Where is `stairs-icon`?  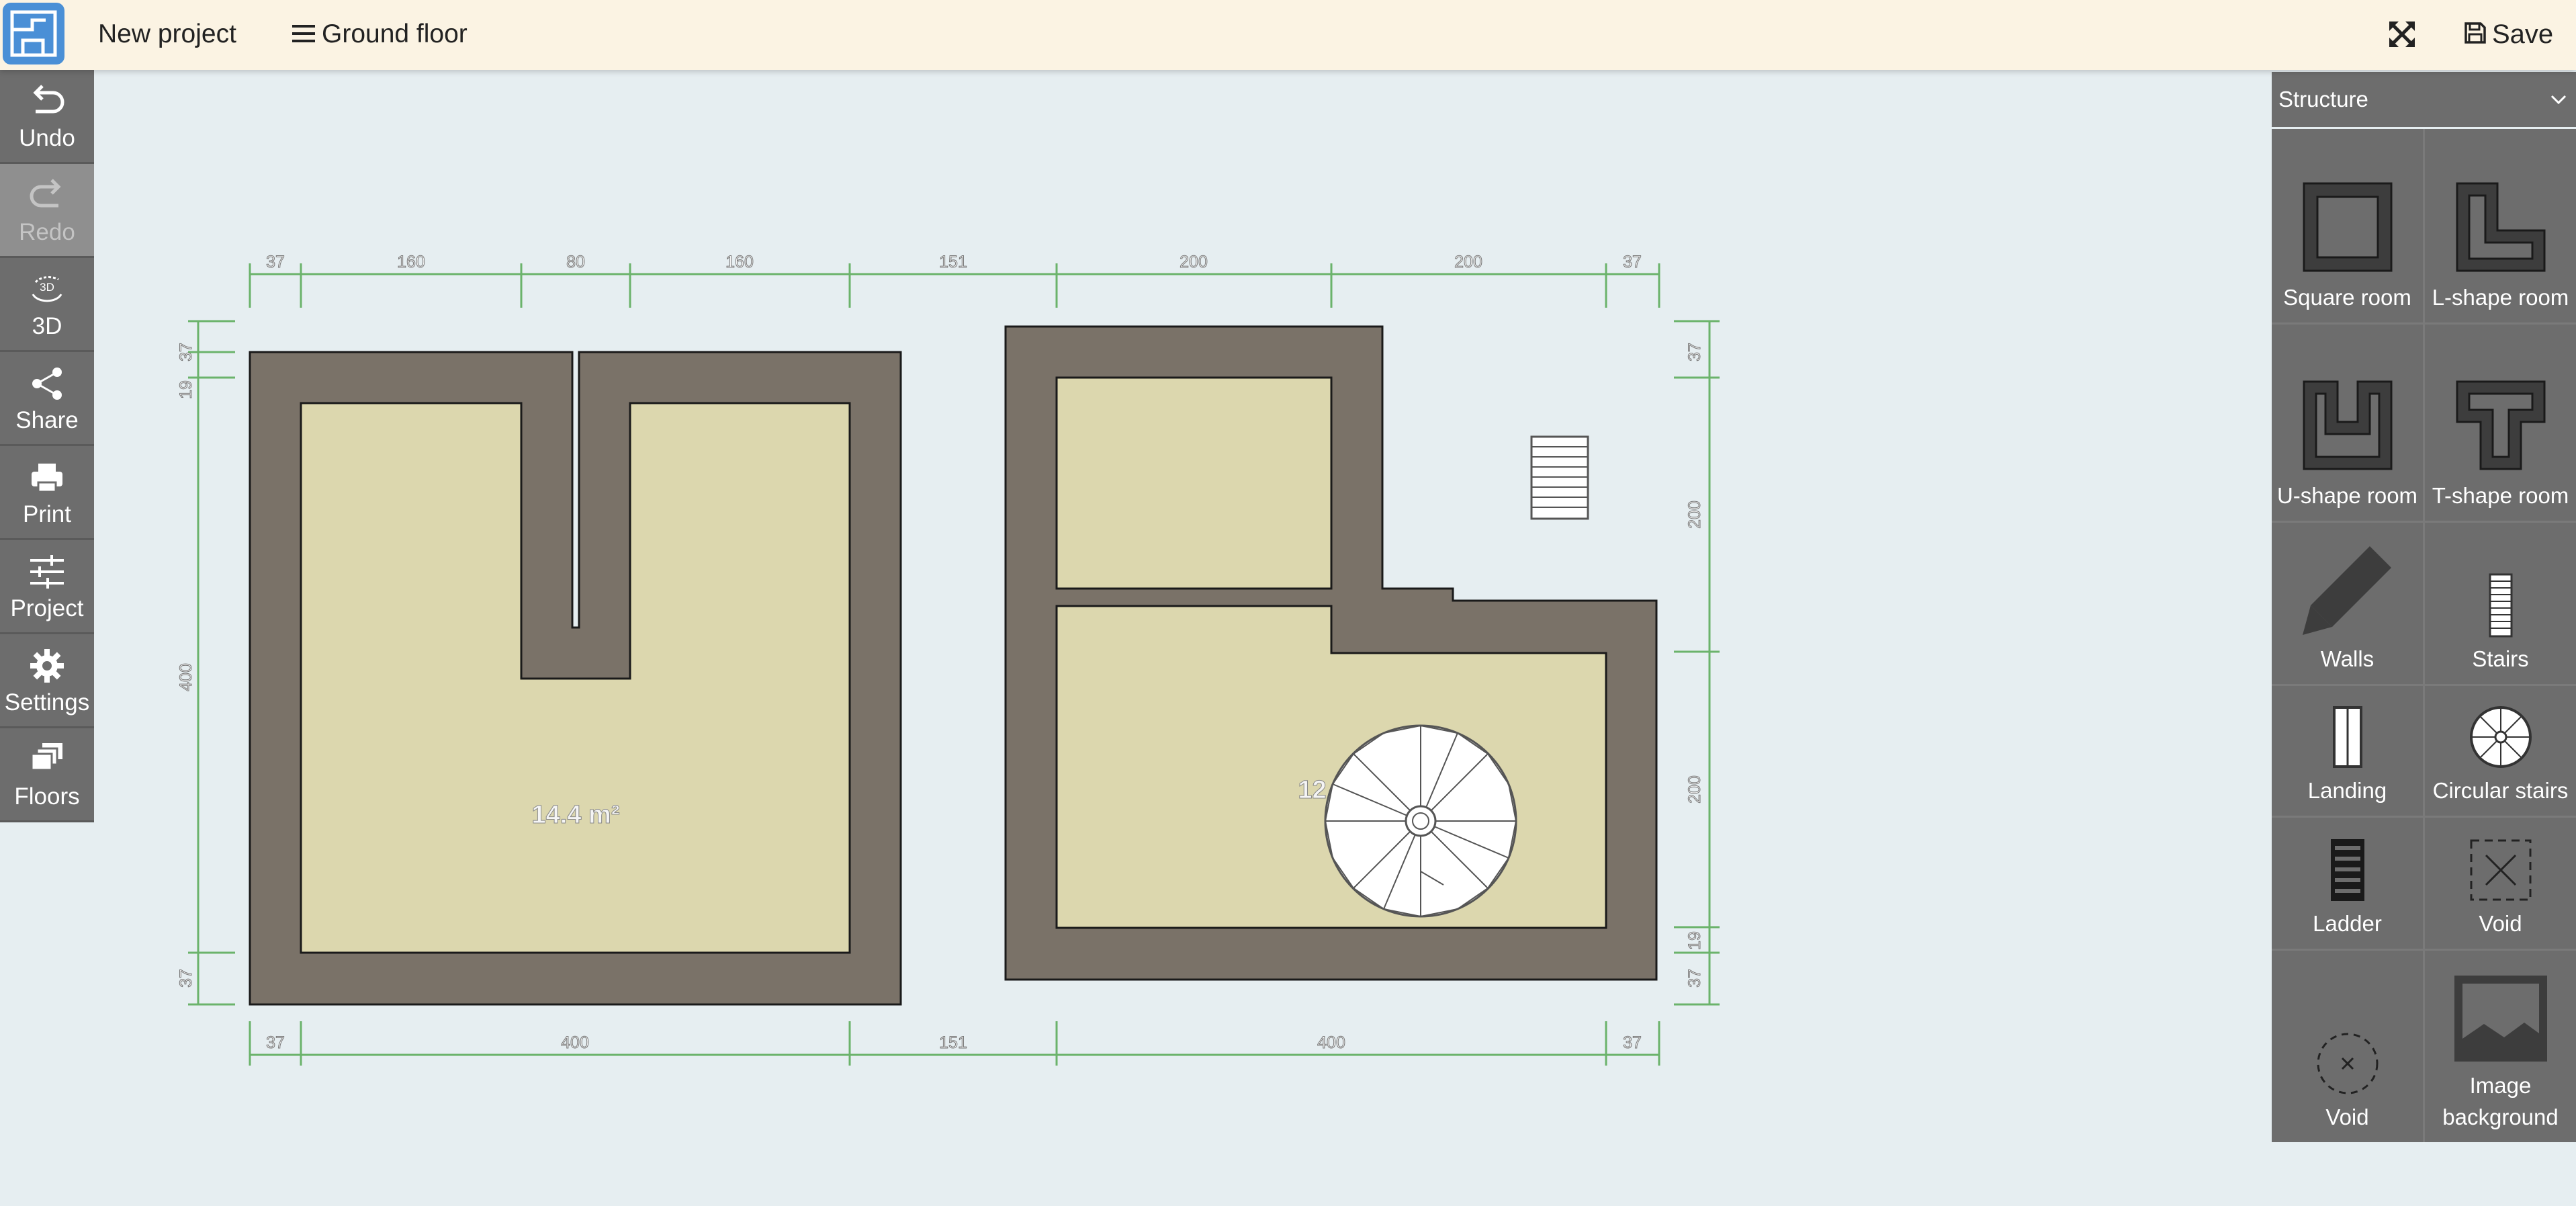 stairs-icon is located at coordinates (2501, 605).